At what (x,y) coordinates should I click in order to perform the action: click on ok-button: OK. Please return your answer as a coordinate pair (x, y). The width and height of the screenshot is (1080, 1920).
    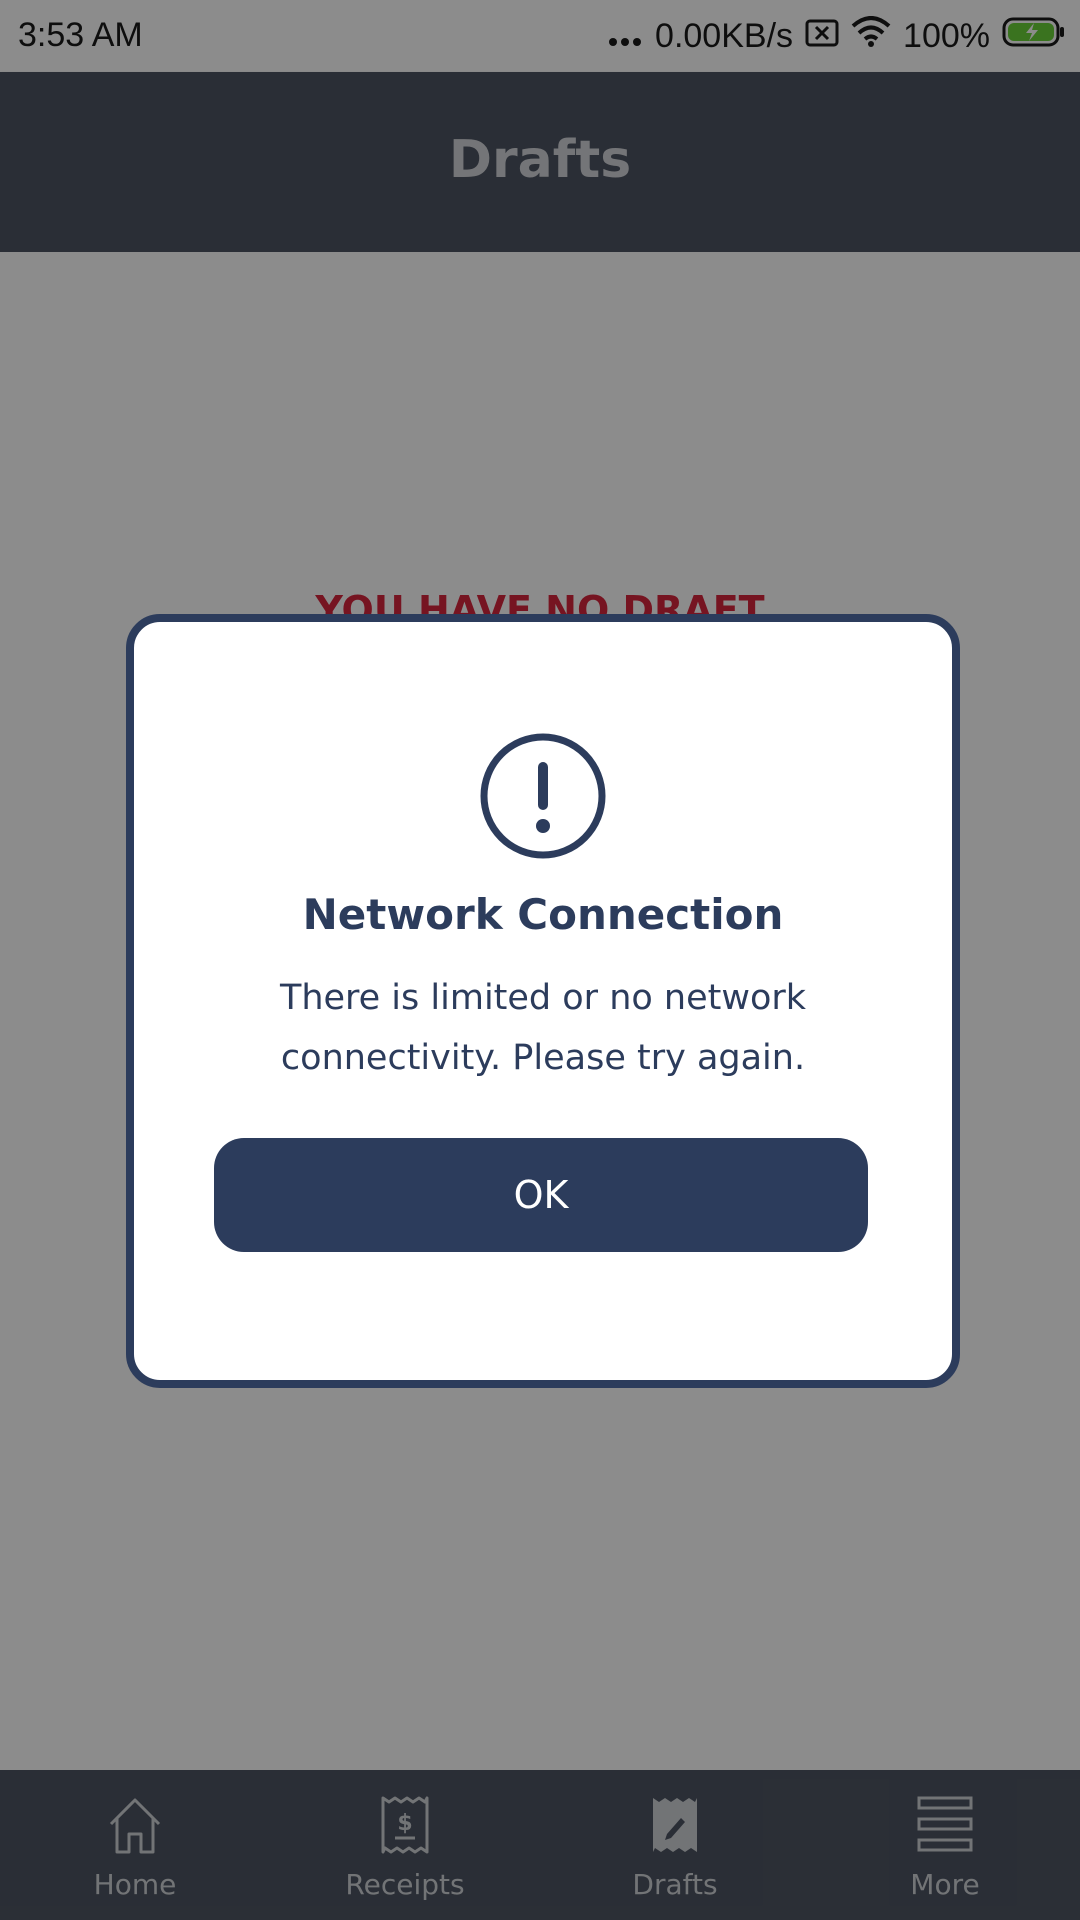
    Looking at the image, I should click on (541, 1195).